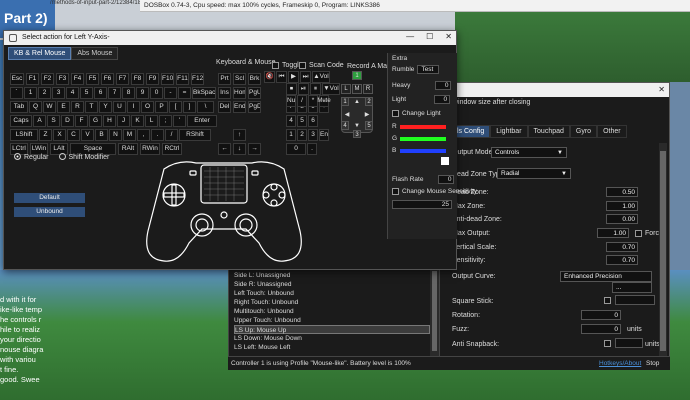 The height and width of the screenshot is (400, 690). What do you see at coordinates (332, 320) in the screenshot?
I see `list-item: Upper Touch: Unbound` at bounding box center [332, 320].